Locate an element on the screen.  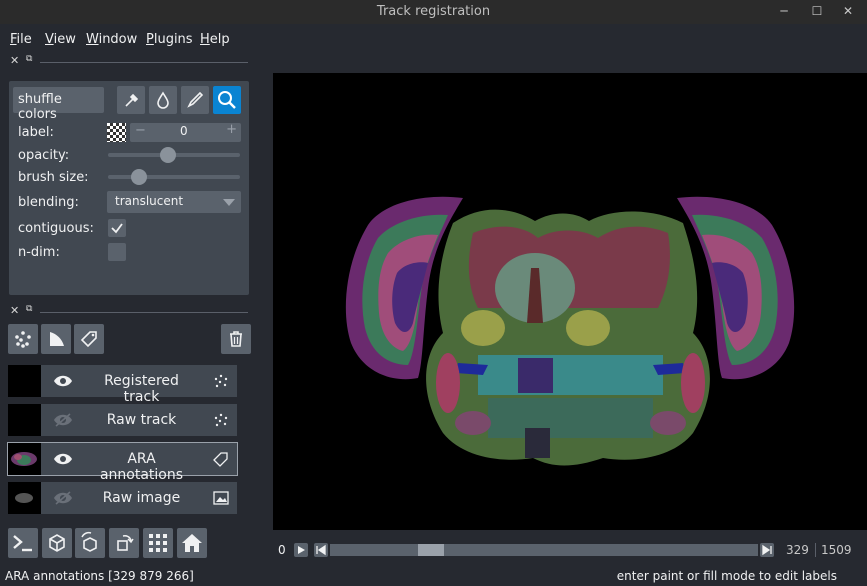
step-forward-icon is located at coordinates (767, 550).